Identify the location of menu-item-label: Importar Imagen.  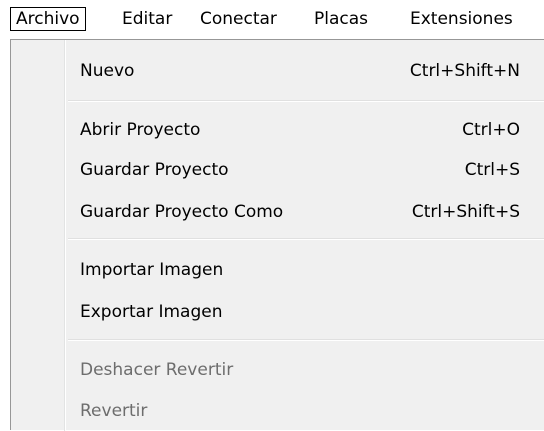
(152, 270).